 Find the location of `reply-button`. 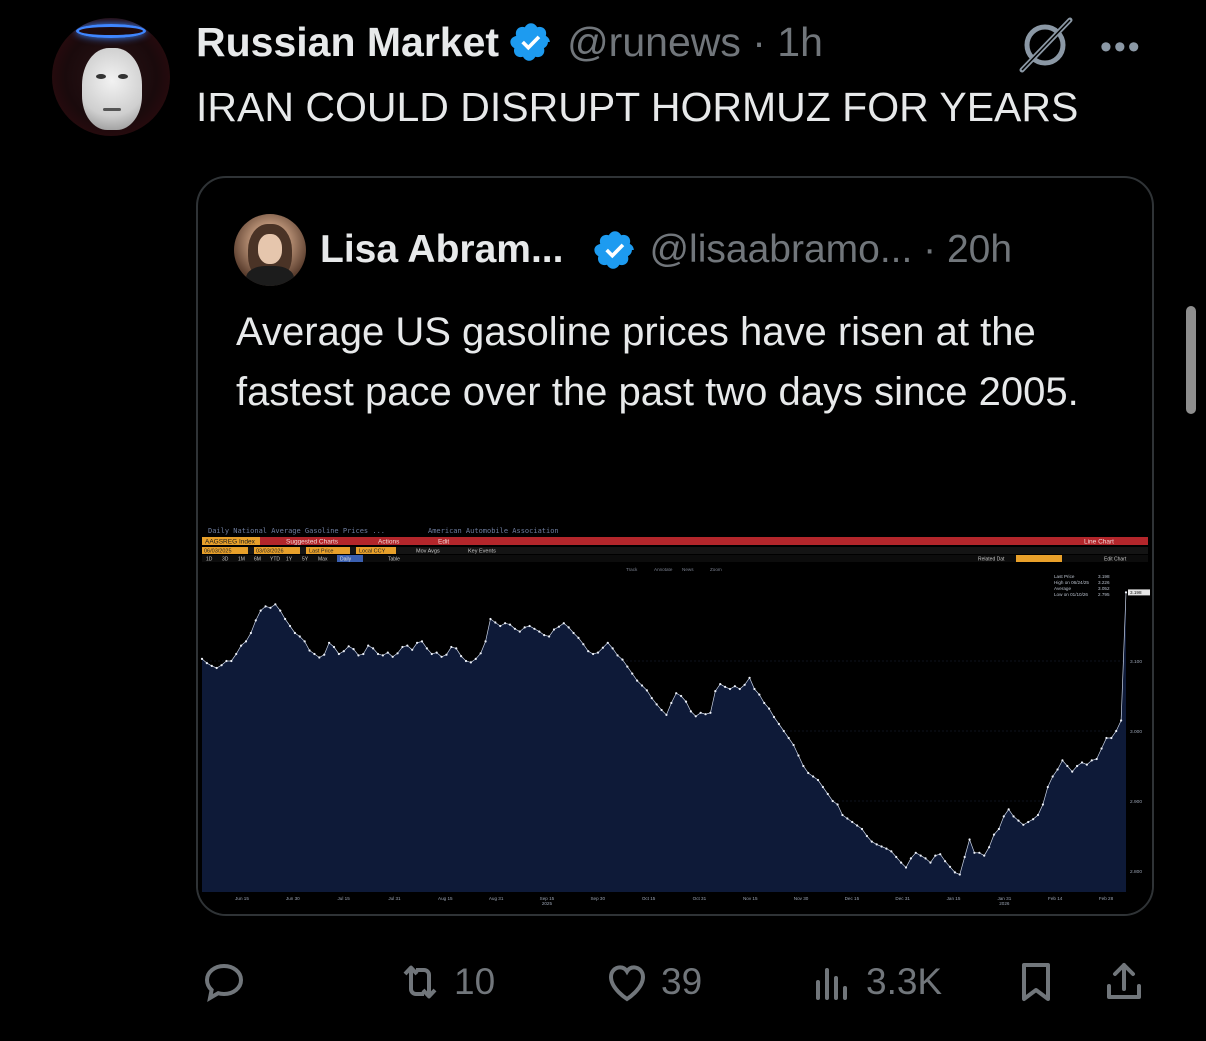

reply-button is located at coordinates (229, 982).